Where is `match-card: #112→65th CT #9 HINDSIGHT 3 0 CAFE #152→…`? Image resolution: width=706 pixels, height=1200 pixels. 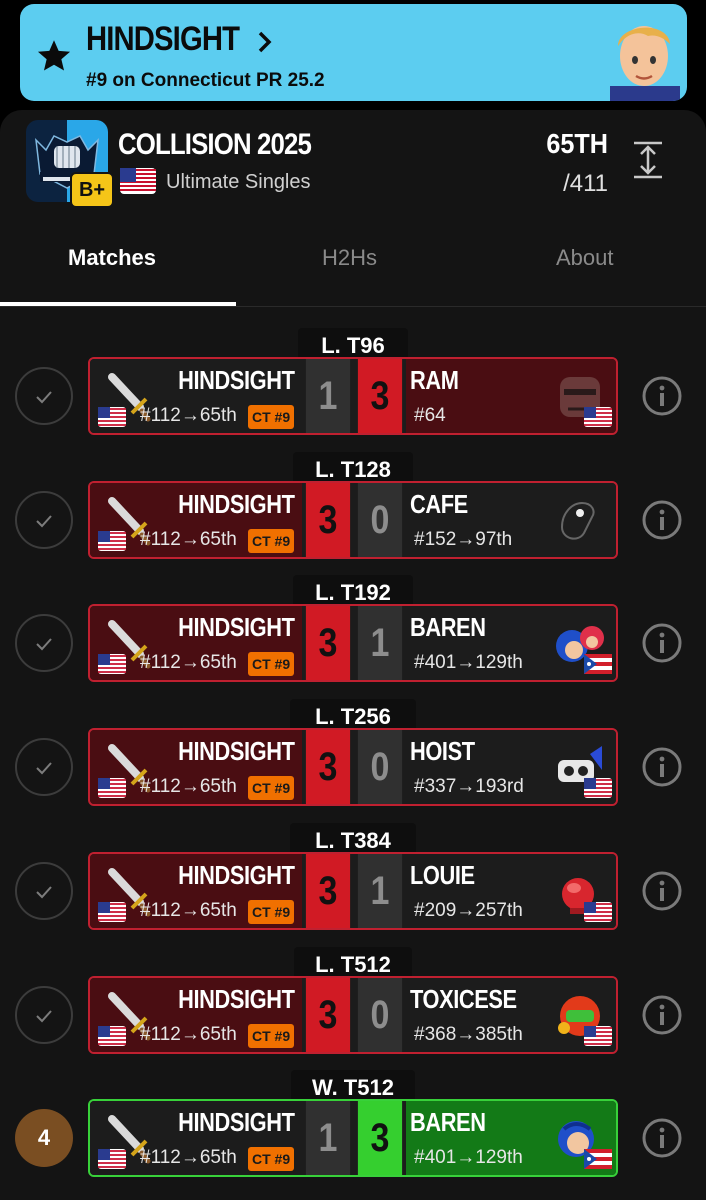 match-card: #112→65th CT #9 HINDSIGHT 3 0 CAFE #152→… is located at coordinates (353, 520).